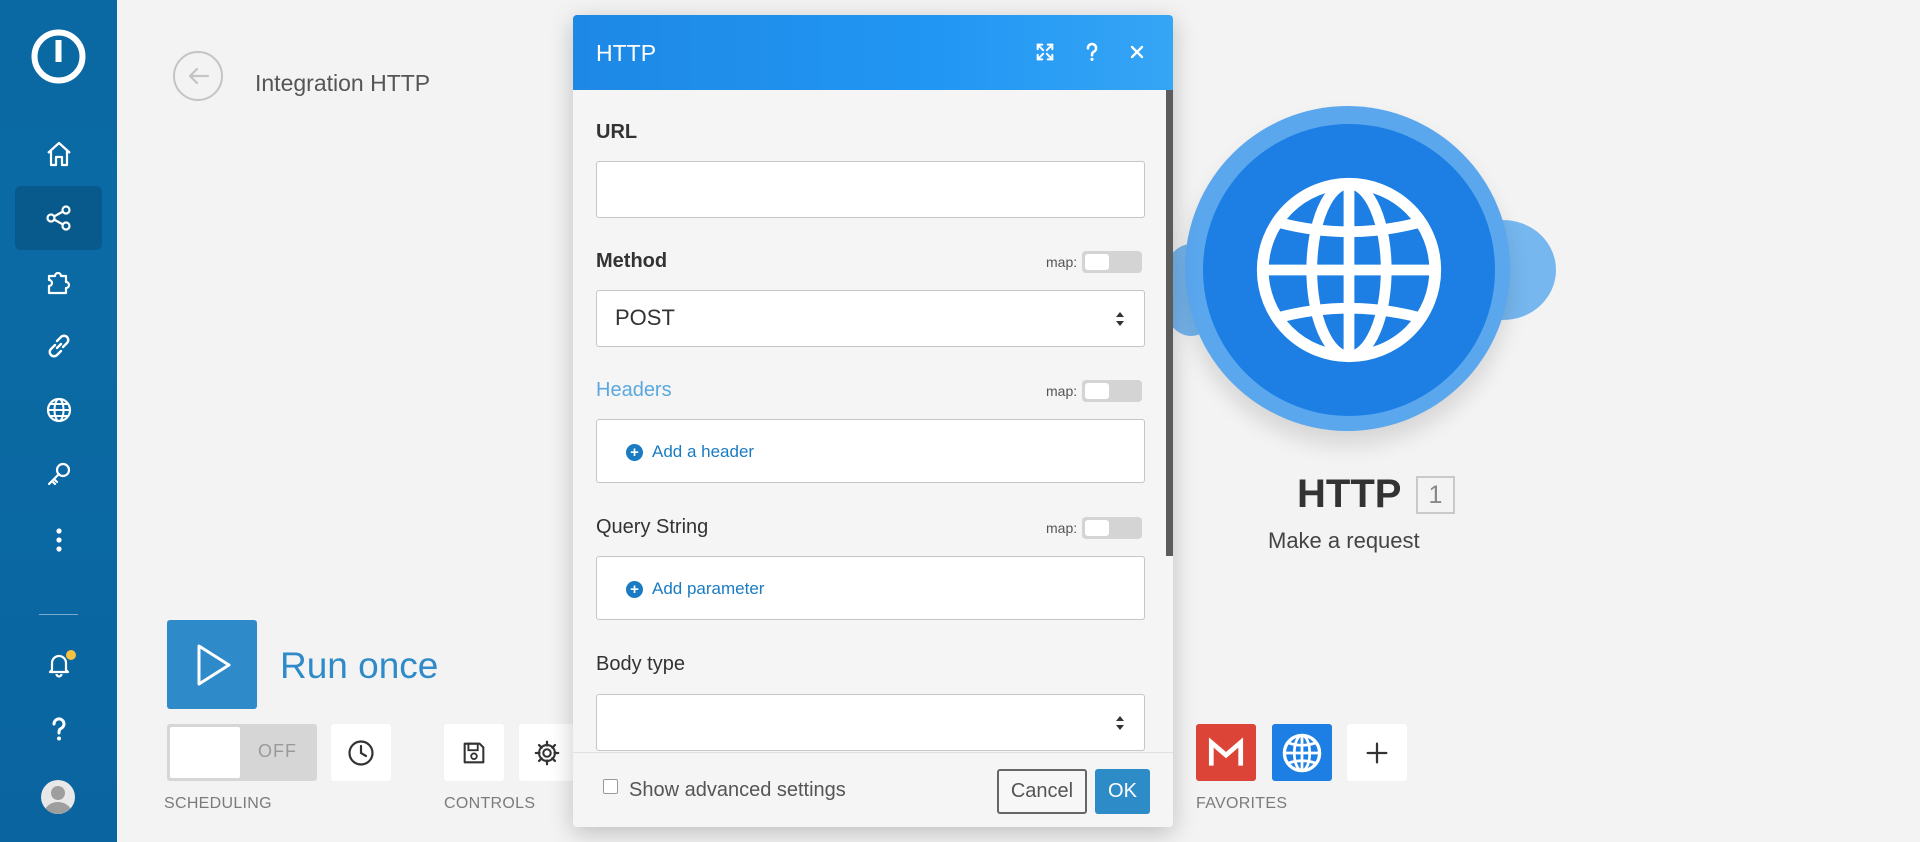  I want to click on dialog-footer: Show advanced settings Cancel OK, so click(873, 789).